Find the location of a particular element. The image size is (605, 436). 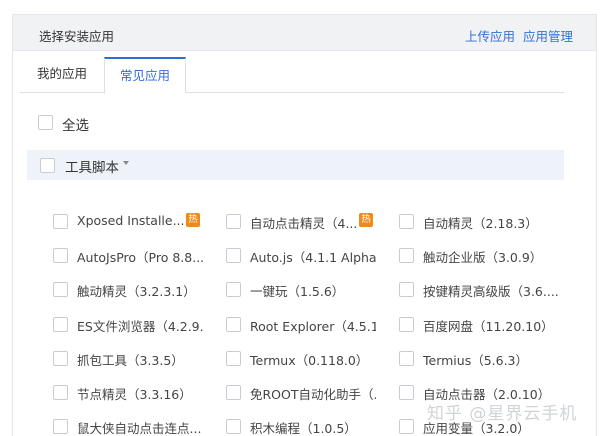

app-item: Xposed Installe... 热 is located at coordinates (136, 223).